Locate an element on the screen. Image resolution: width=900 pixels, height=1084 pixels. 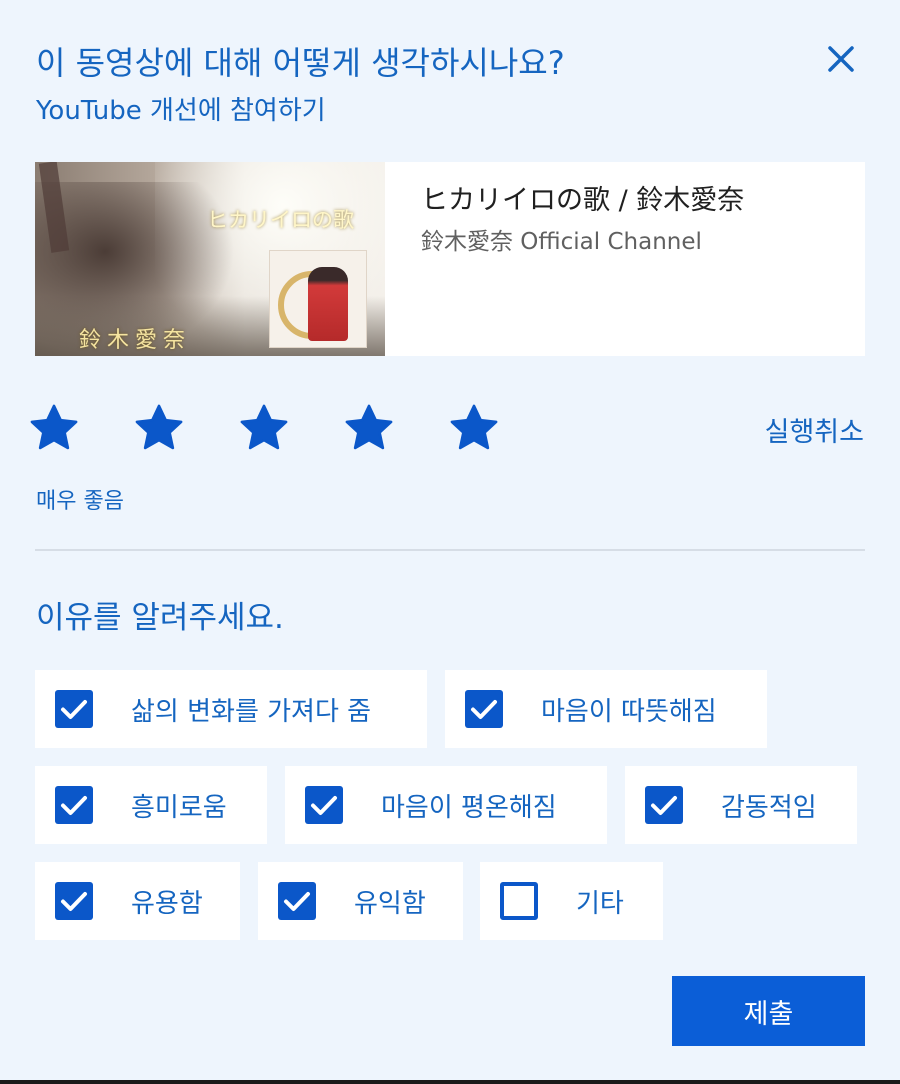
reason-option: 기타 is located at coordinates (571, 901).